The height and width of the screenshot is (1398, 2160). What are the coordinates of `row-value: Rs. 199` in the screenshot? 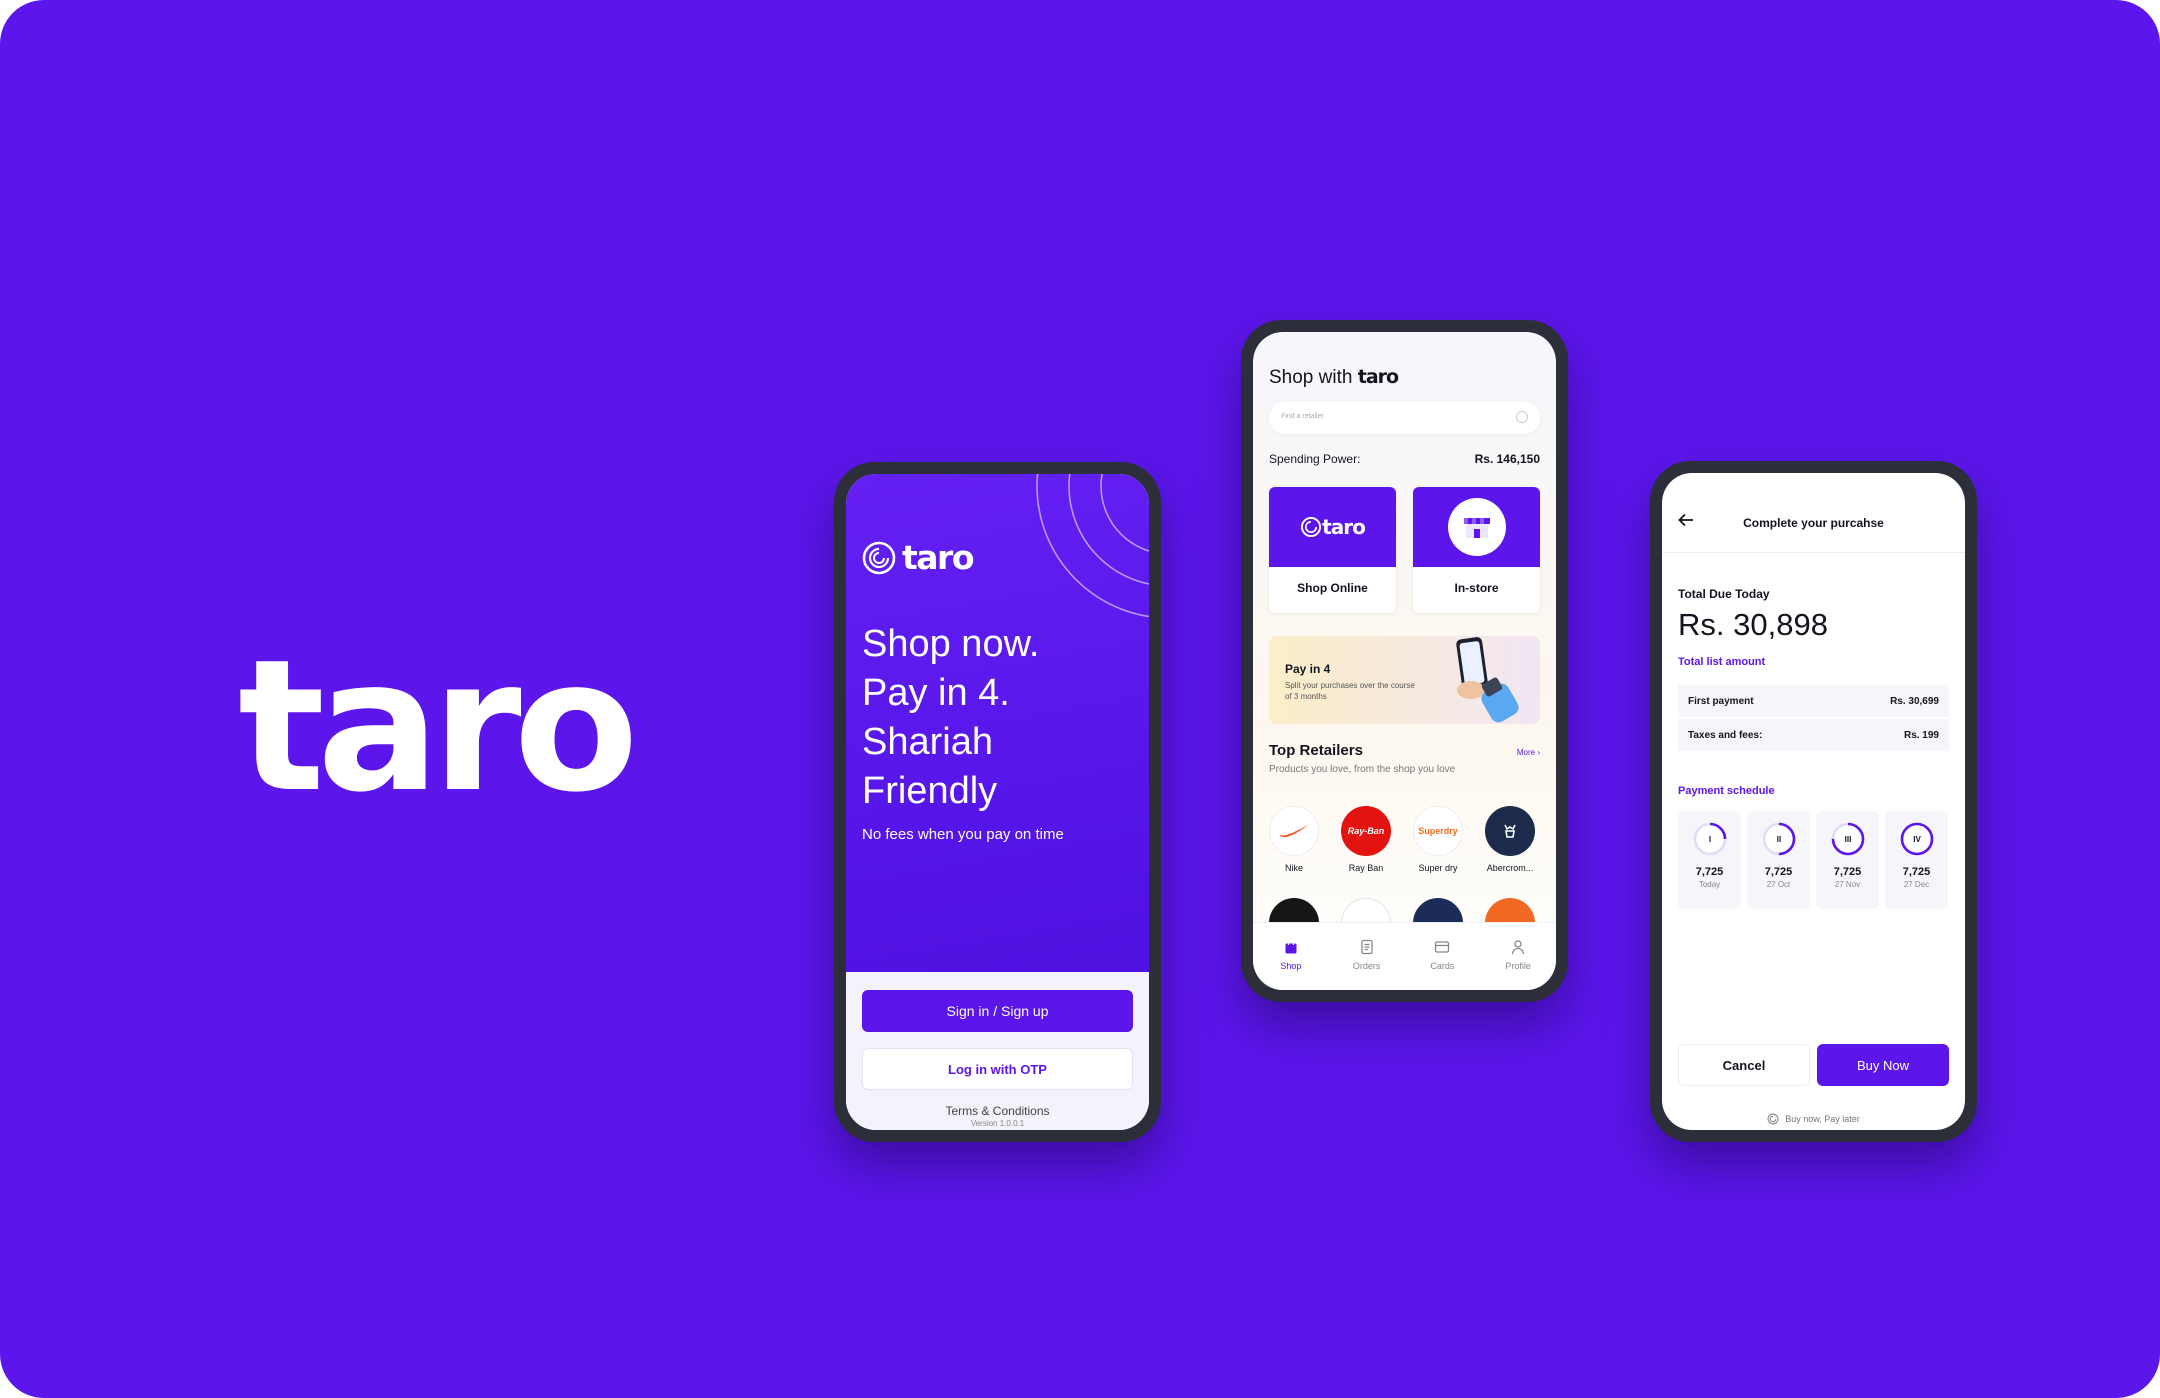 It's located at (1921, 735).